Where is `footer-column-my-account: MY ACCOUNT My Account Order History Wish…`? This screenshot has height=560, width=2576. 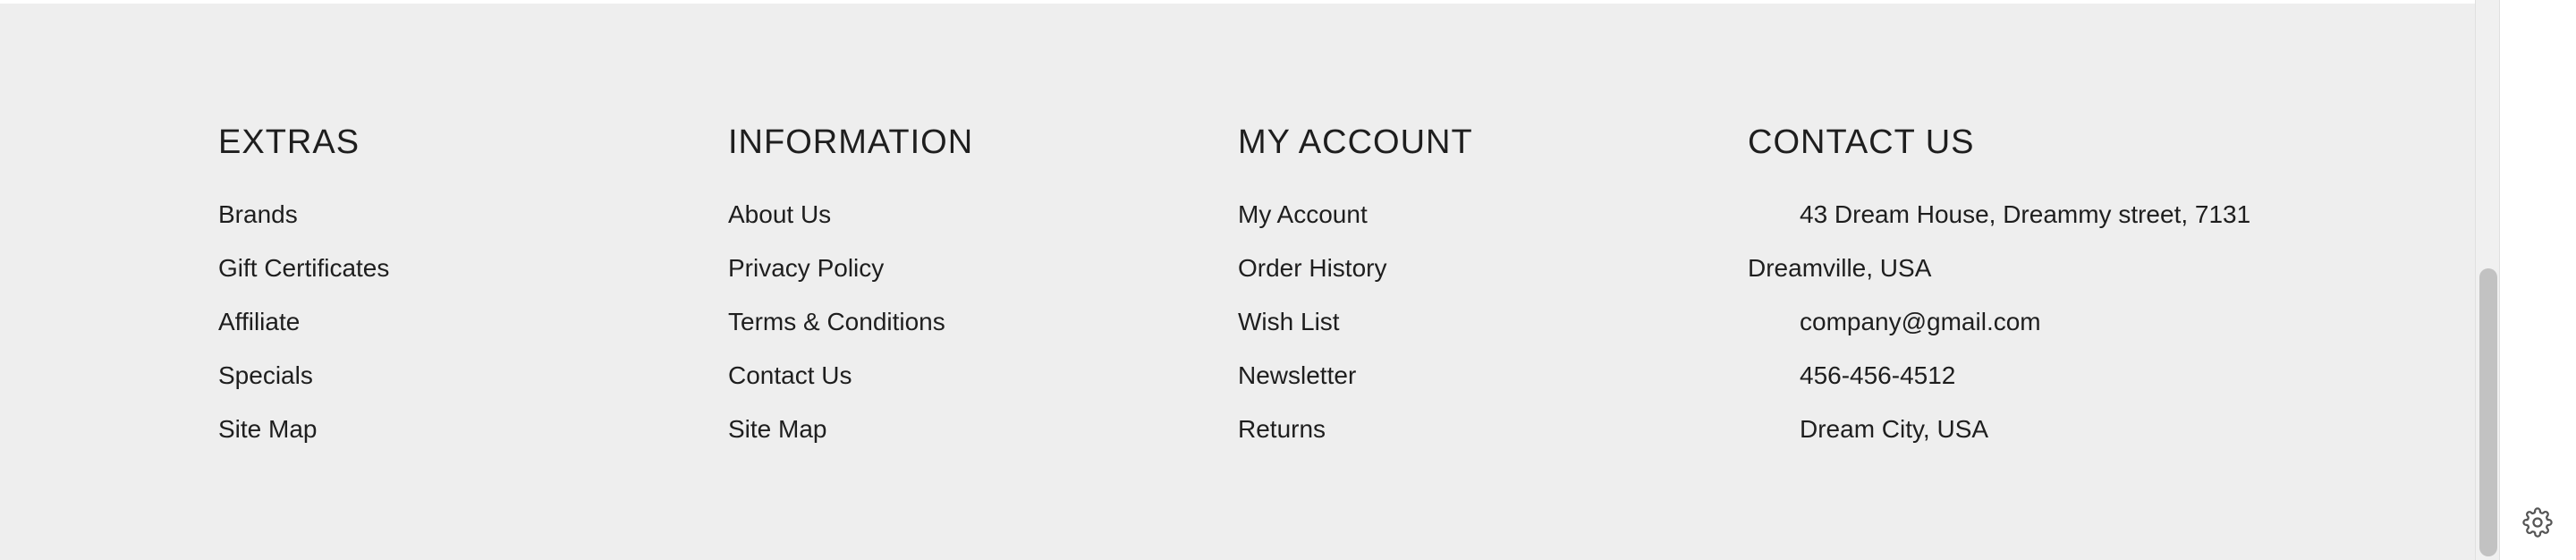 footer-column-my-account: MY ACCOUNT My Account Order History Wish… is located at coordinates (1355, 288).